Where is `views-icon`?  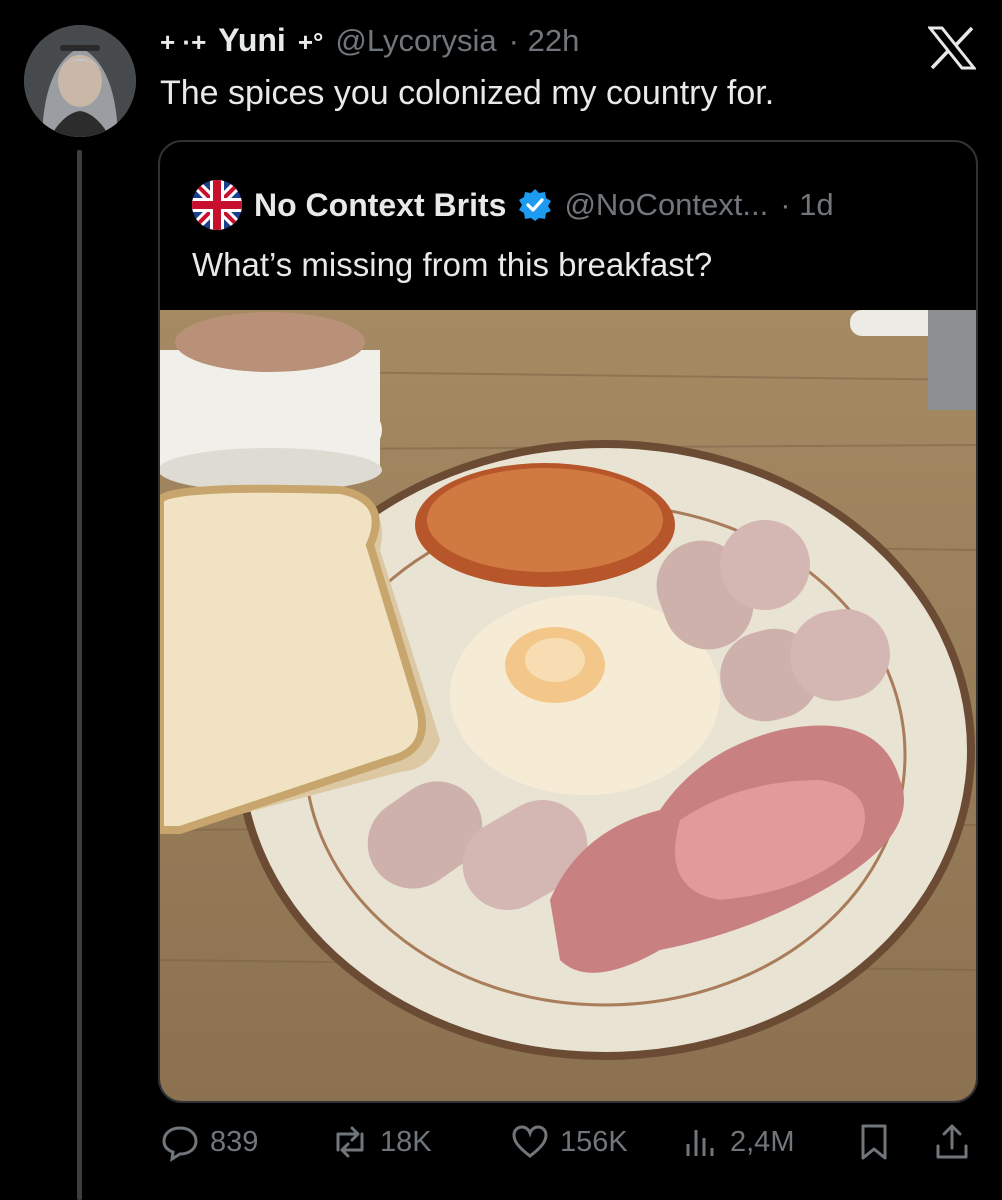 views-icon is located at coordinates (700, 1143).